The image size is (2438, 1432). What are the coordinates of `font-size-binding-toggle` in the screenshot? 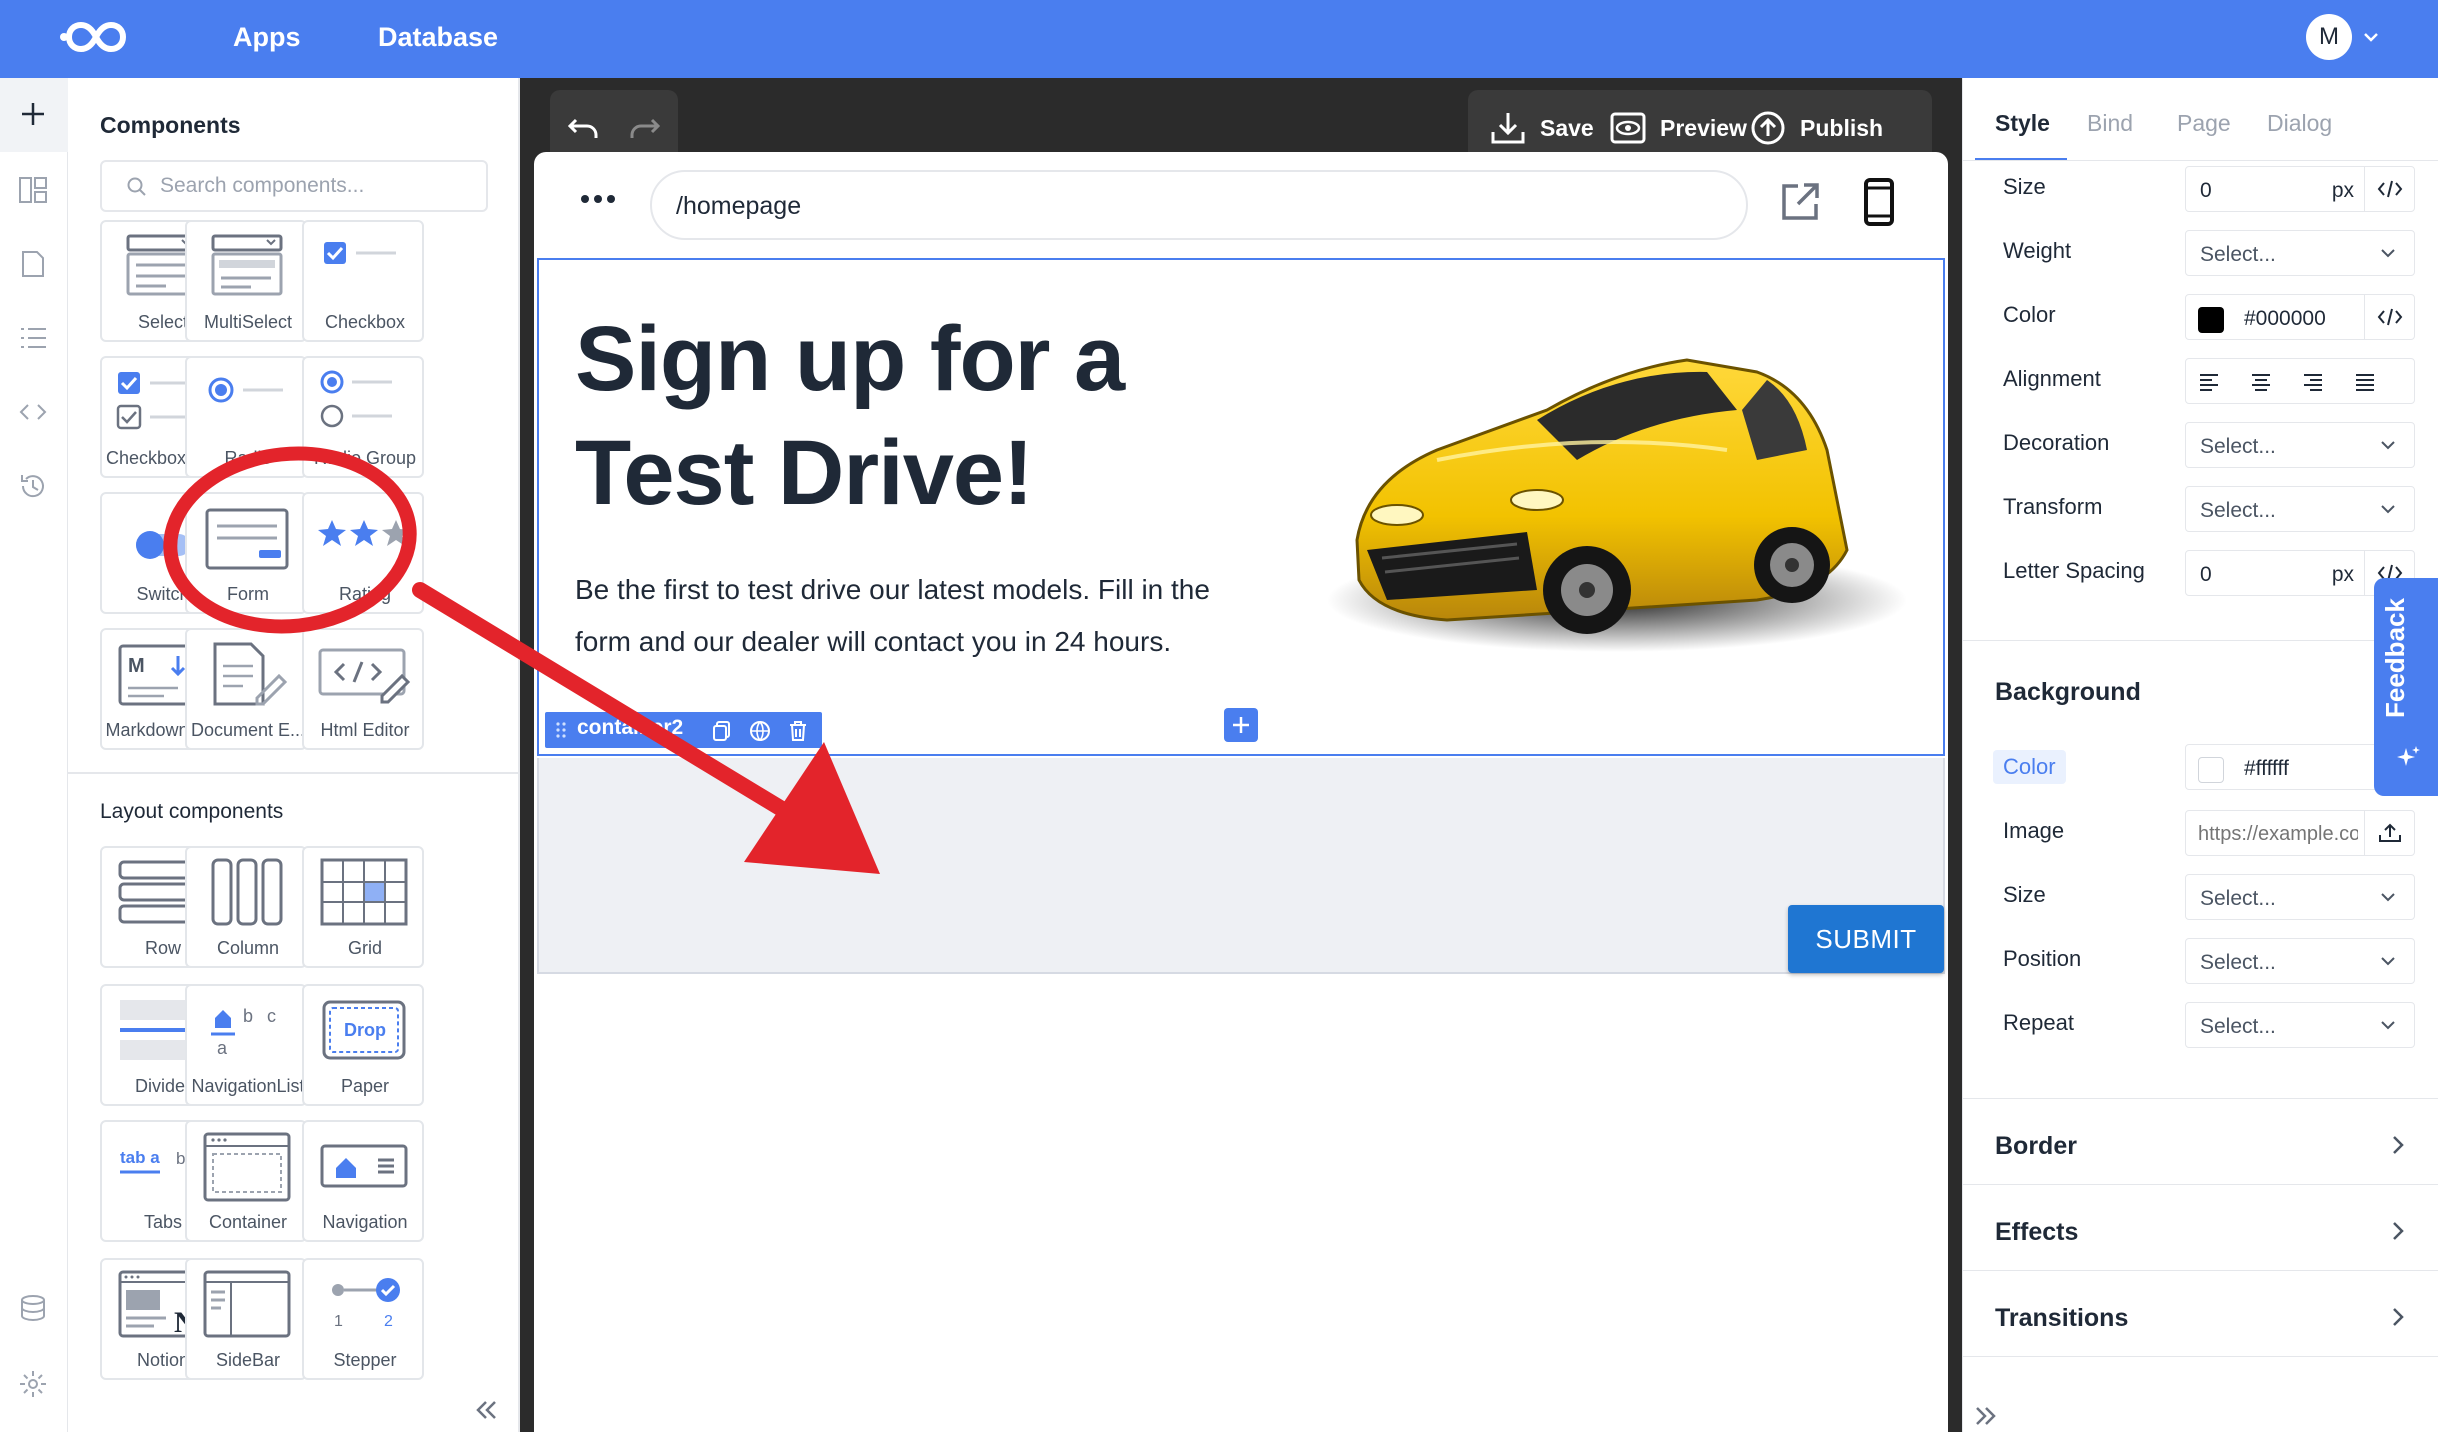 It's located at (2389, 189).